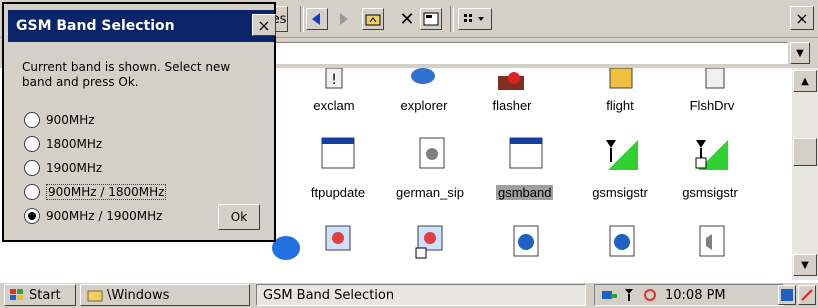  Describe the element at coordinates (430, 192) in the screenshot. I see `icon-label: german_sip` at that location.